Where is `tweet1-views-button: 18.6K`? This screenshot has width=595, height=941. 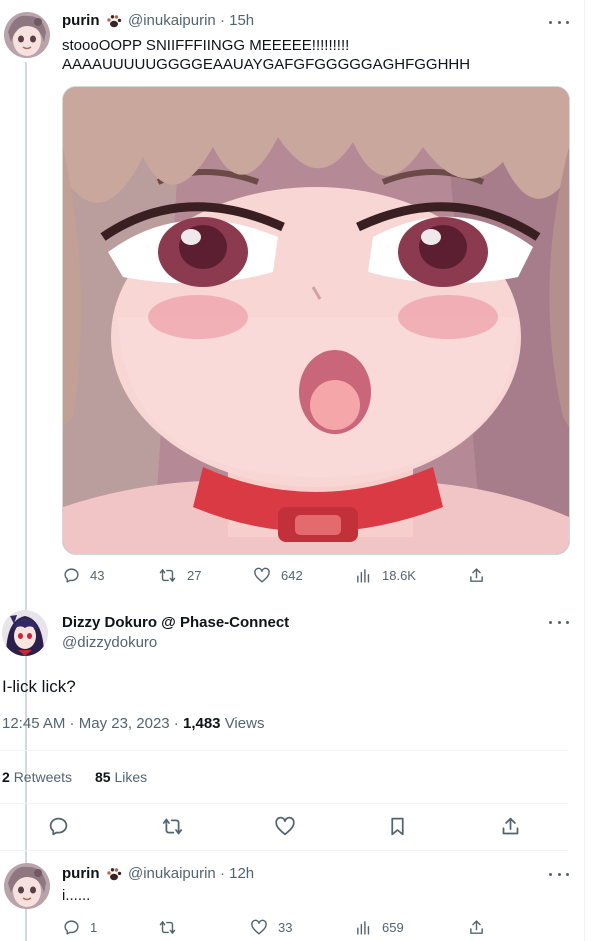
tweet1-views-button: 18.6K is located at coordinates (385, 575).